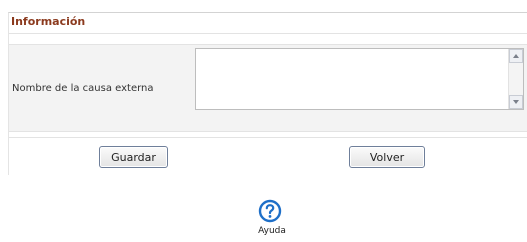 The image size is (527, 242). Describe the element at coordinates (268, 33) in the screenshot. I see `title-divider` at that location.